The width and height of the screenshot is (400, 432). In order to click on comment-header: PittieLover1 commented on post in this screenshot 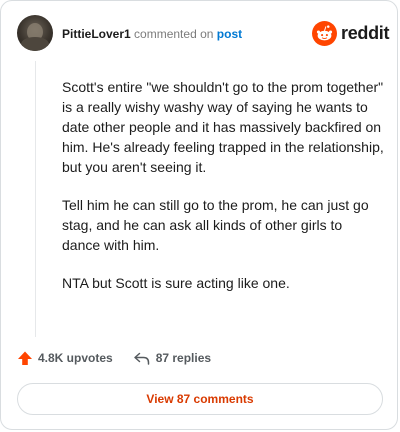, I will do `click(152, 34)`.